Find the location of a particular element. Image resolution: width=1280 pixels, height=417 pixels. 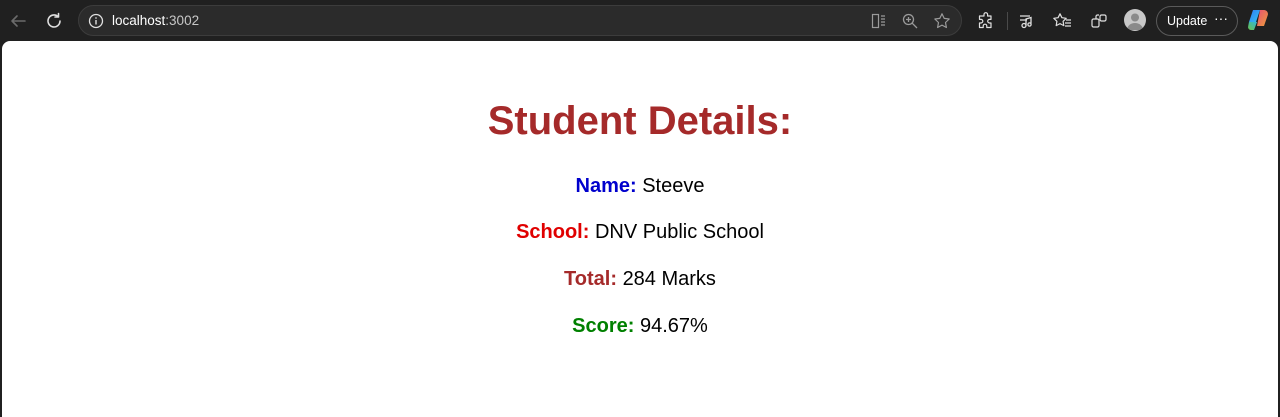

field-school-value: DNV Public School is located at coordinates (679, 232).